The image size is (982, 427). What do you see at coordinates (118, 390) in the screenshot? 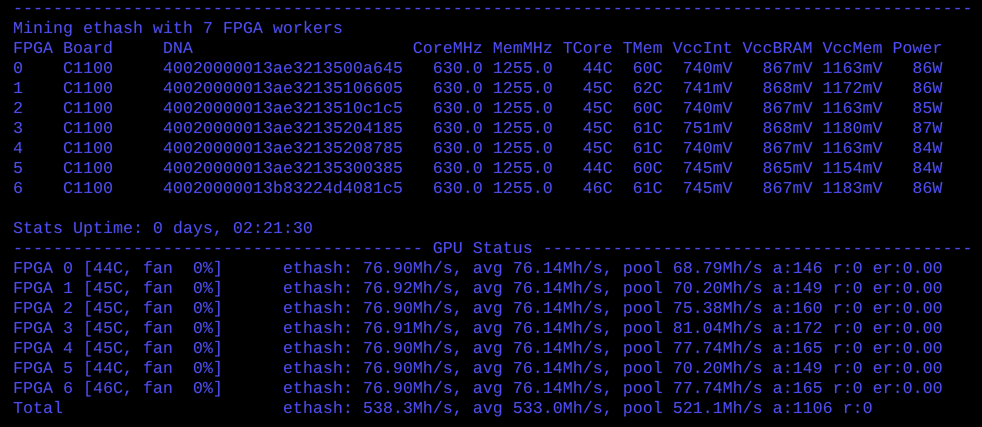
I see `worker-label: FPGA 6 [46C, fan 0%]` at bounding box center [118, 390].